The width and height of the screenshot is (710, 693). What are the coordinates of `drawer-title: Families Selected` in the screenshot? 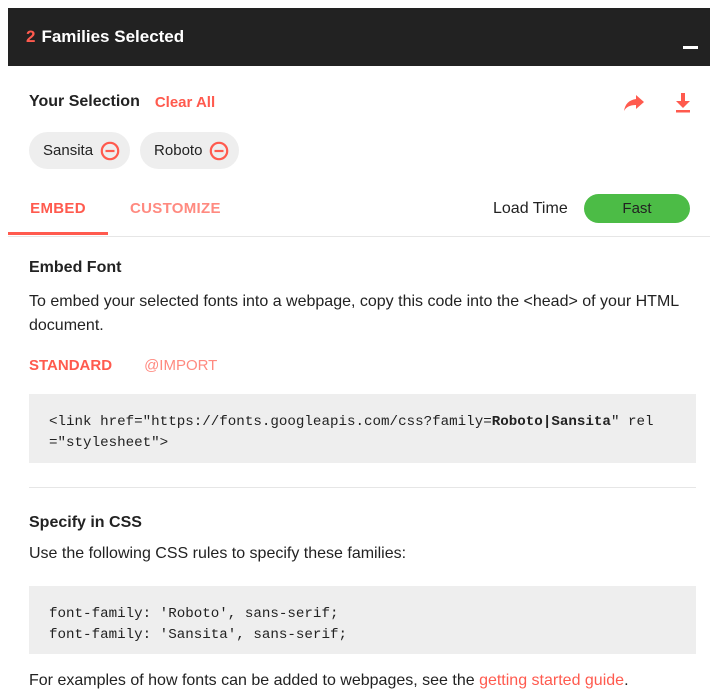 It's located at (113, 36).